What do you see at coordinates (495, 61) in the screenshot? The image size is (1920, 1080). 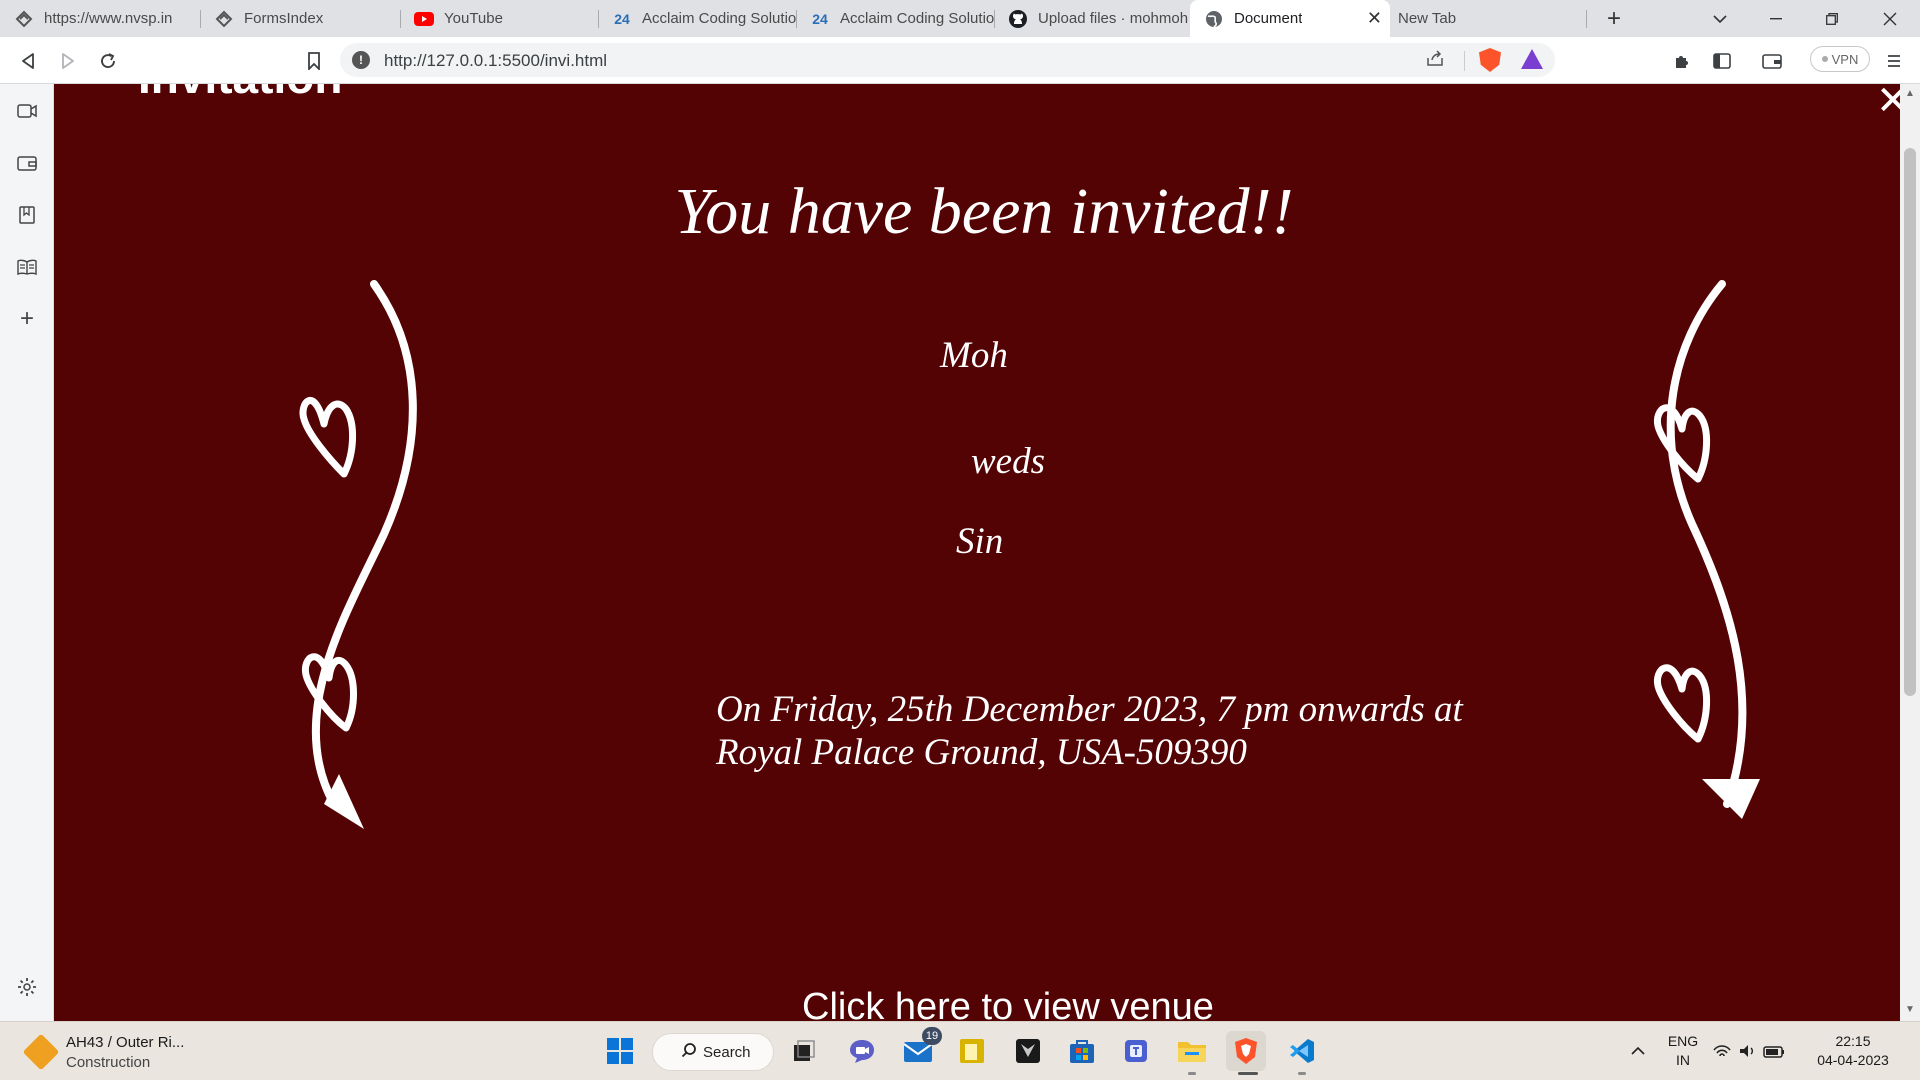 I see `url-text: http://127.0.0.1:5500/invi.html` at bounding box center [495, 61].